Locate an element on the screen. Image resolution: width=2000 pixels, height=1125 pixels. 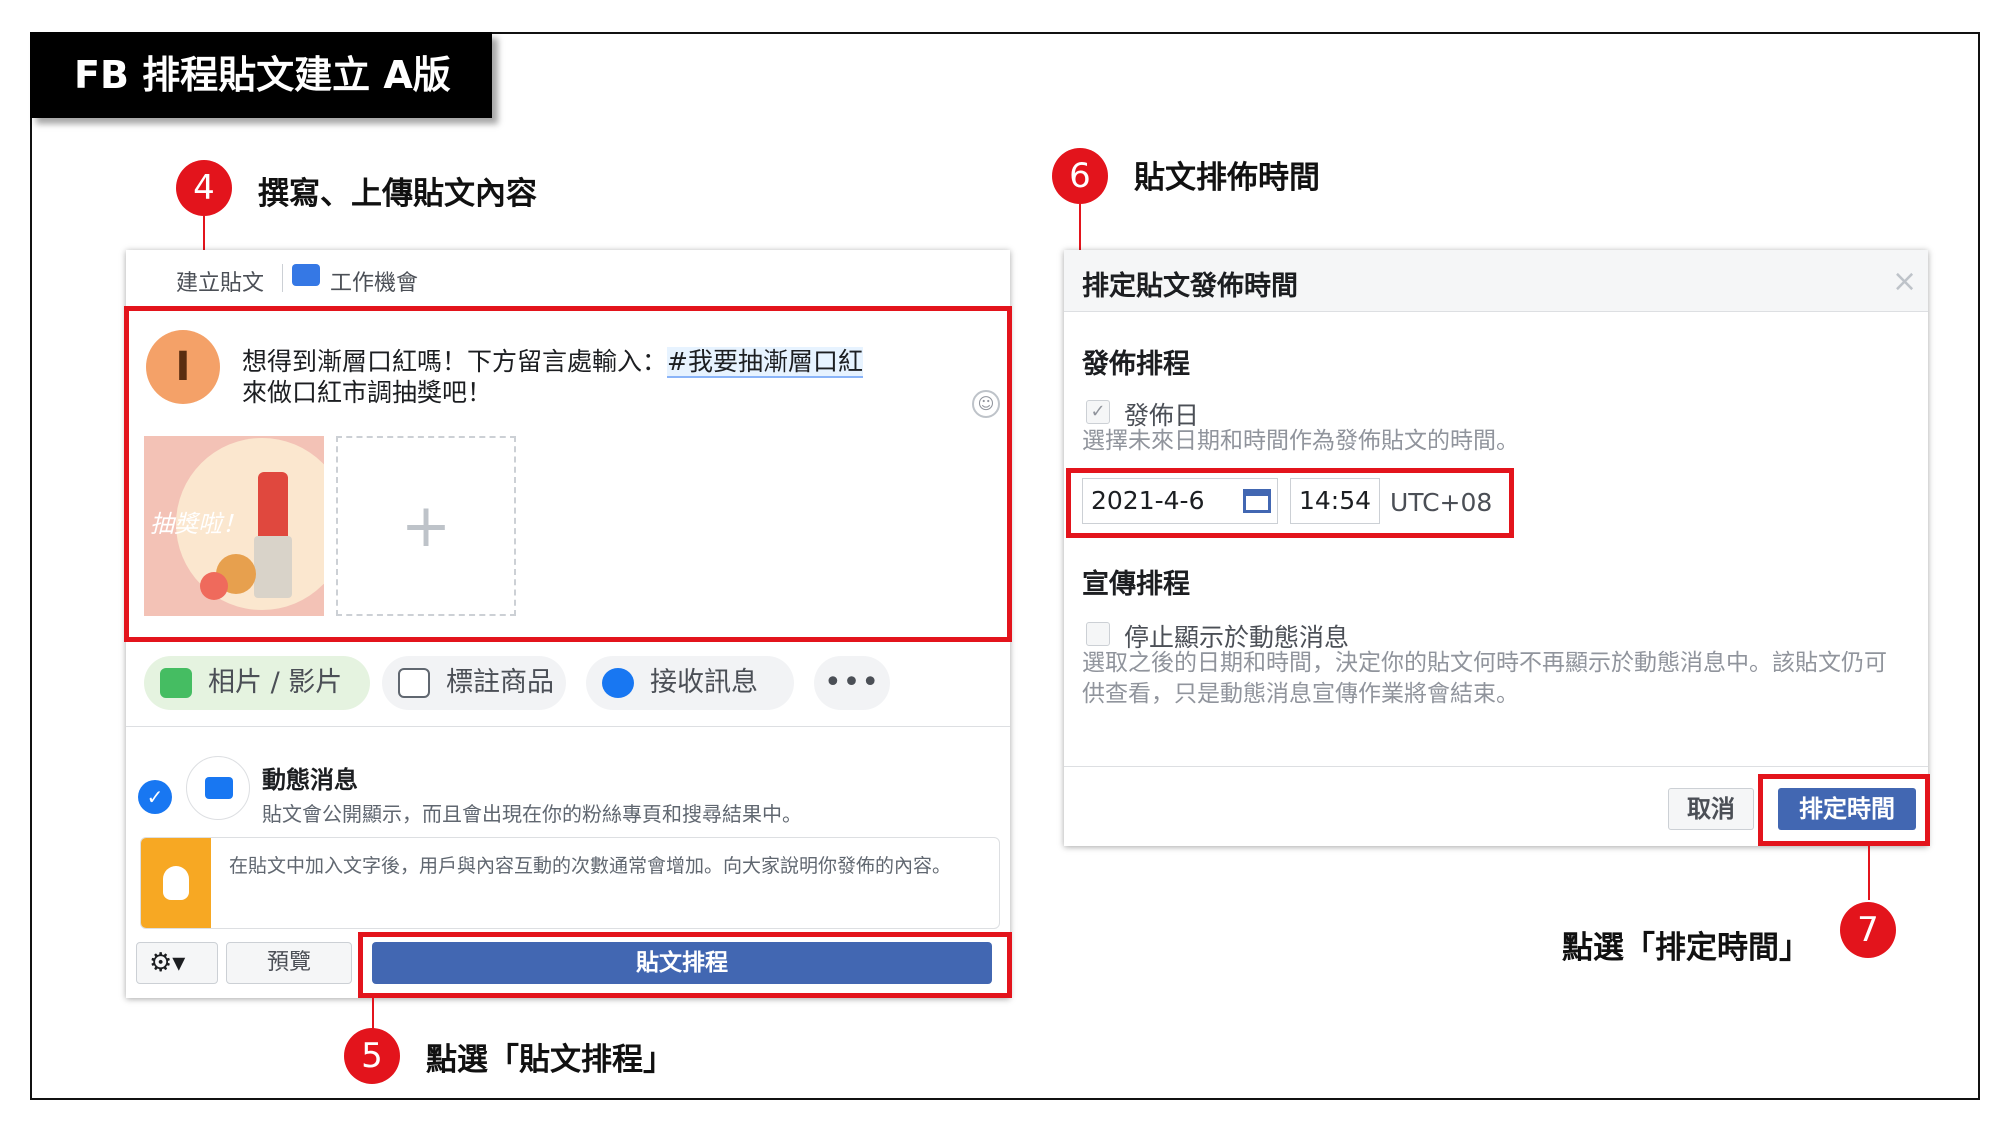
tip-side-bar is located at coordinates (176, 883).